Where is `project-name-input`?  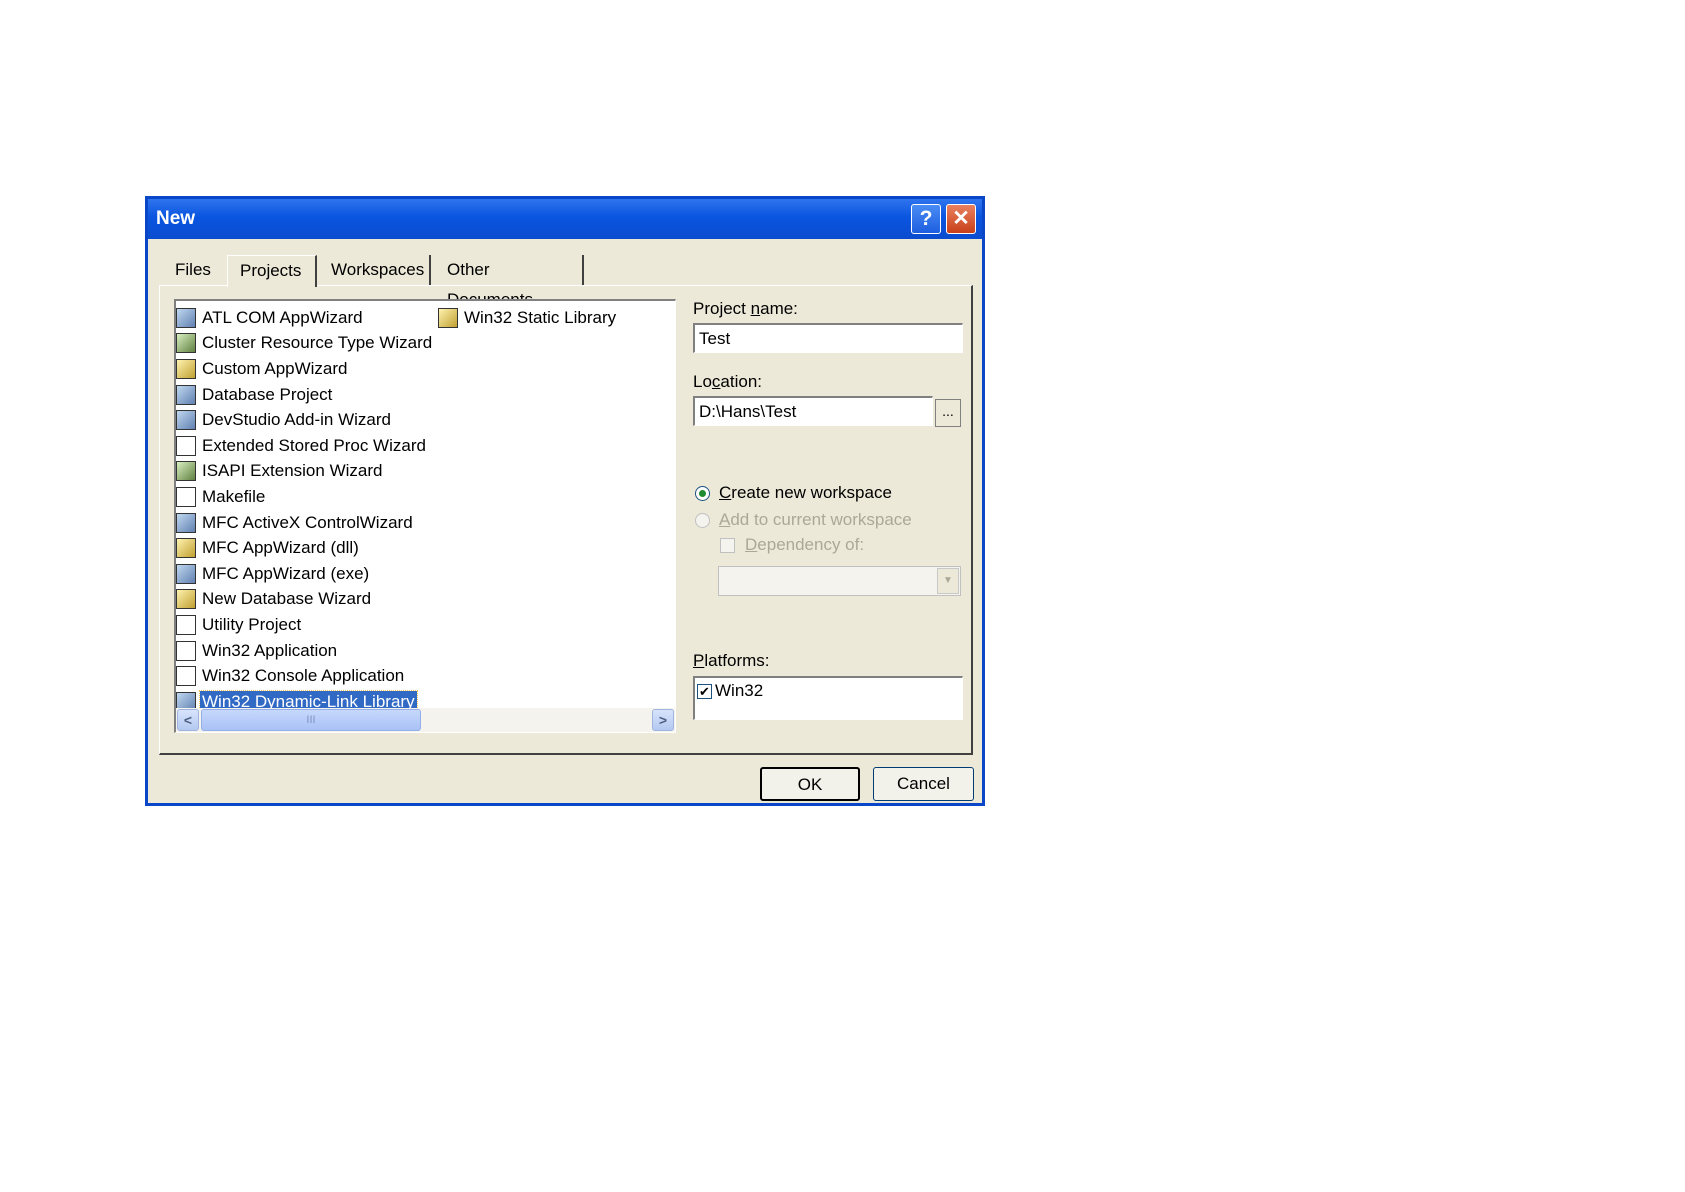
project-name-input is located at coordinates (828, 338).